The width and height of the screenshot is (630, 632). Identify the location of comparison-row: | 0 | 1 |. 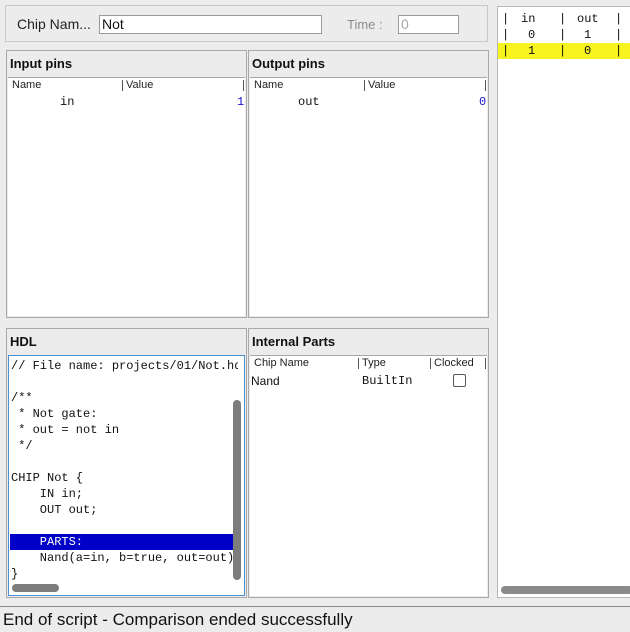
(564, 35).